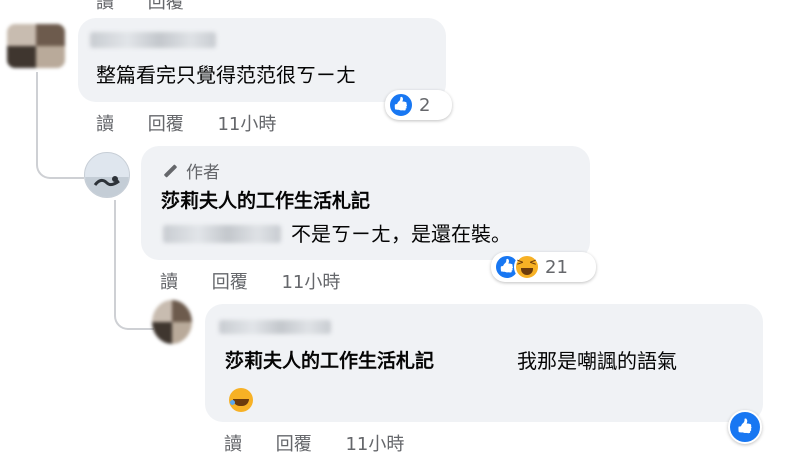  I want to click on reaction-summary: 2, so click(418, 105).